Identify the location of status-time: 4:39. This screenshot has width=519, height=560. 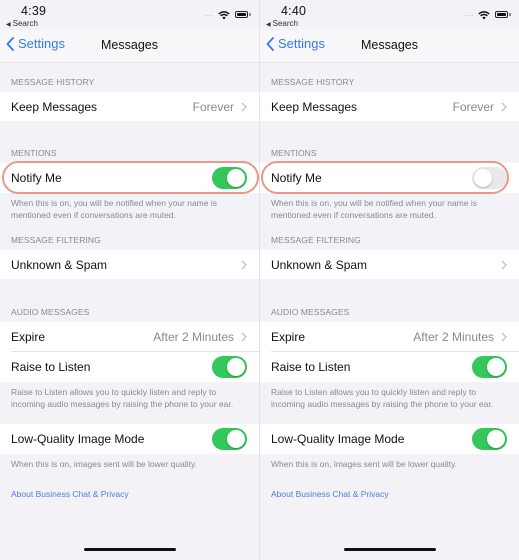
(34, 11).